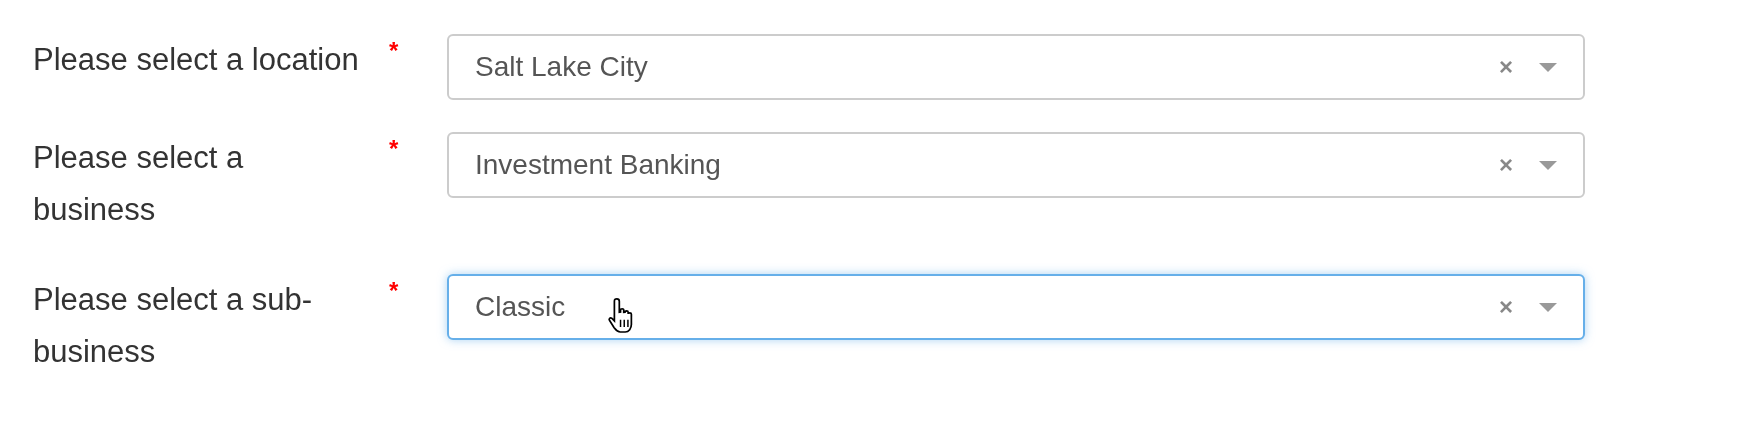 This screenshot has width=1744, height=424. Describe the element at coordinates (562, 67) in the screenshot. I see `select-value: Salt Lake City` at that location.